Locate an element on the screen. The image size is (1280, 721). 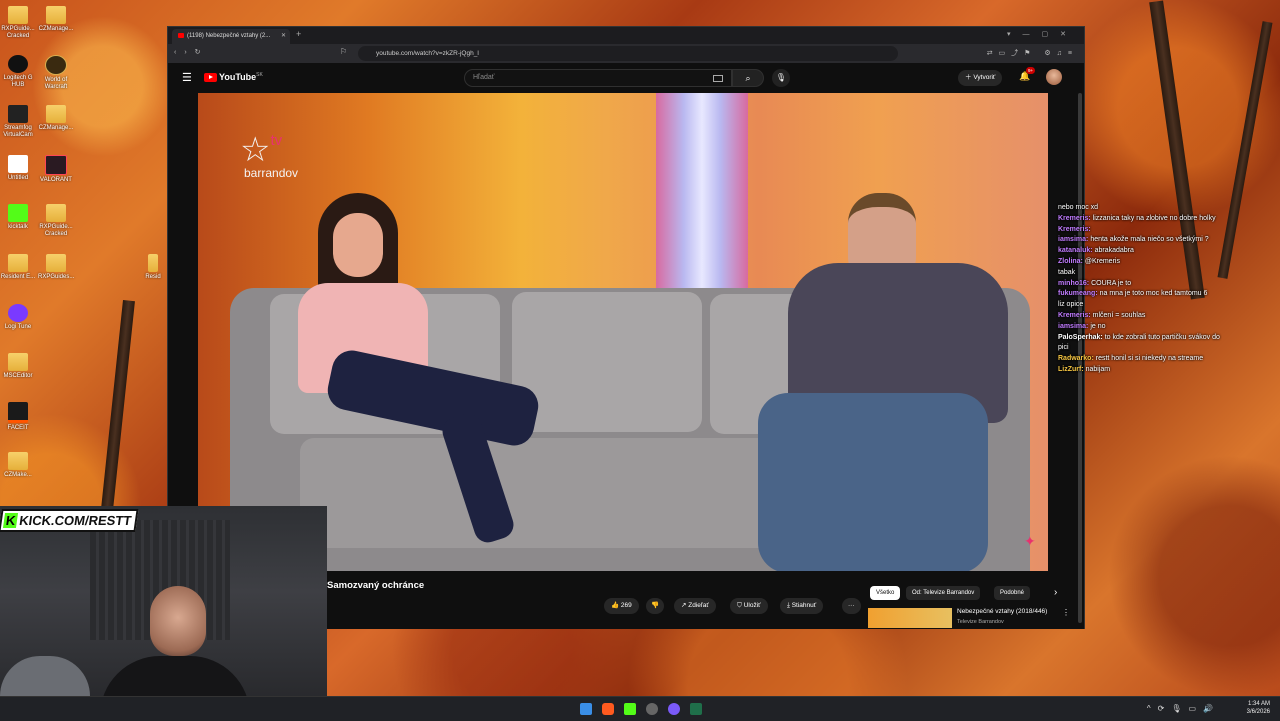
streamer-face is located at coordinates (178, 621).